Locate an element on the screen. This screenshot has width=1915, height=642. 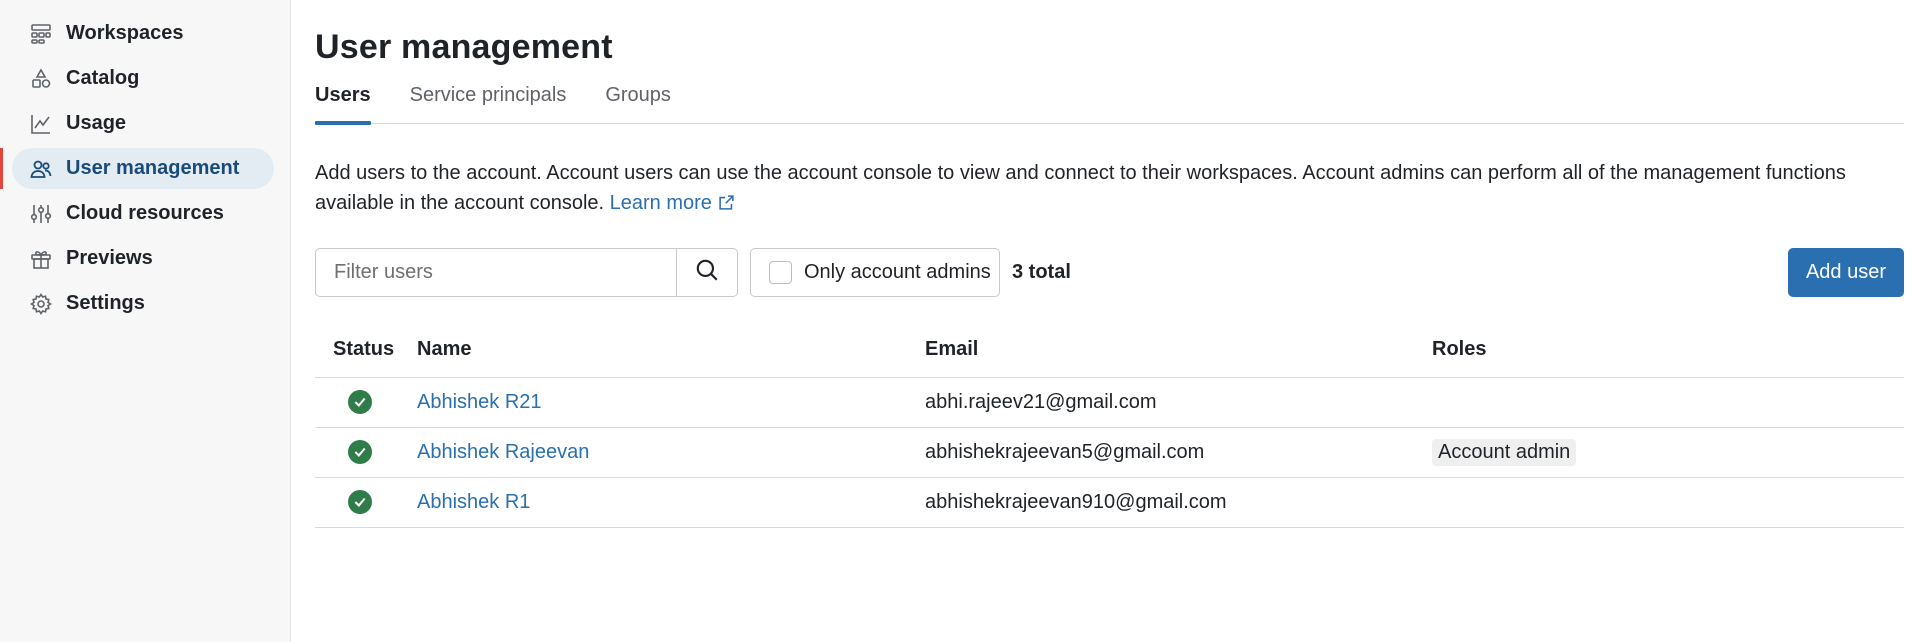
sidebar-item-catalog: Catalog is located at coordinates (143, 78).